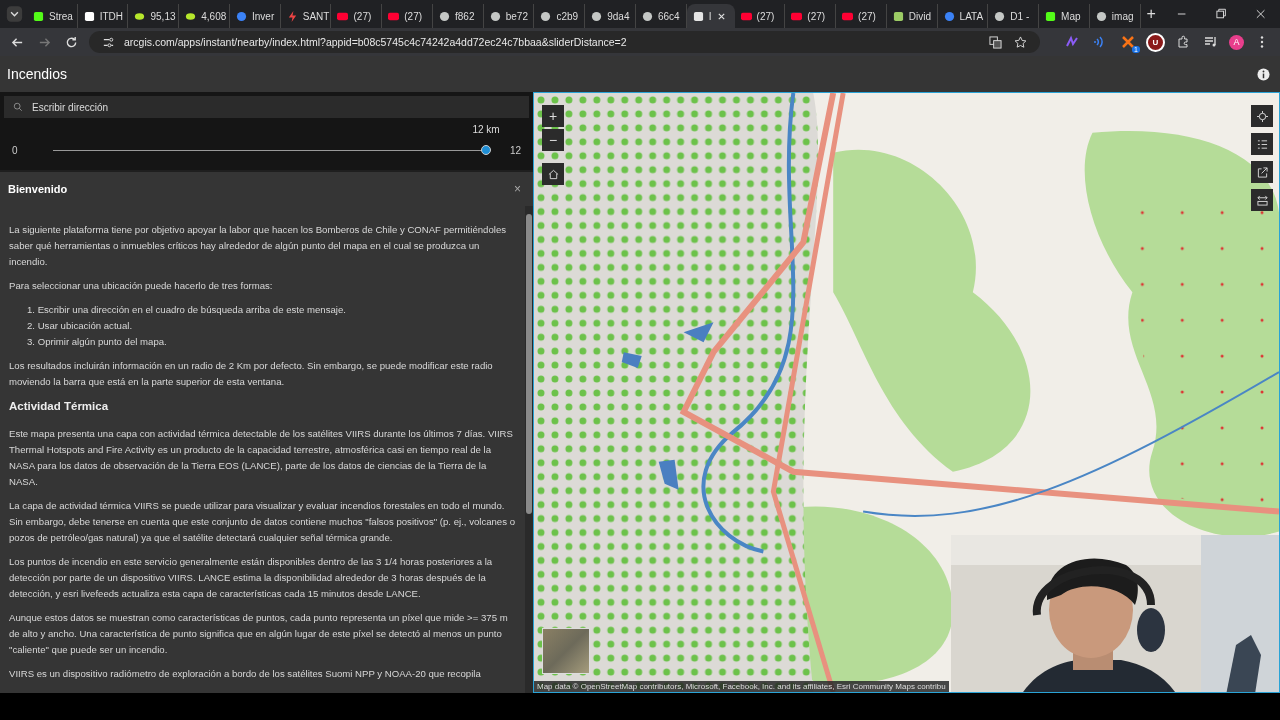  I want to click on list-item: 1. Escribir una dirección en el cuadro de búsqueda arriba de este mensaje., so click(187, 310).